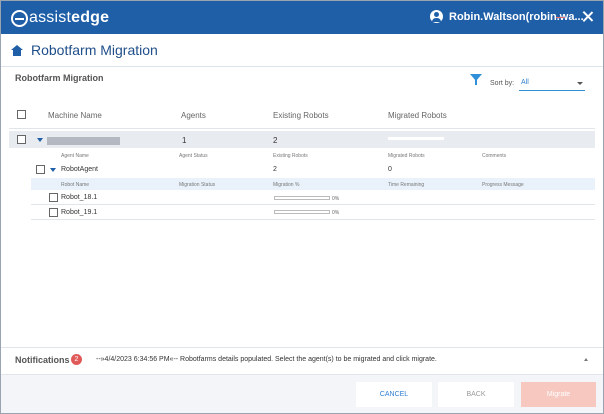  What do you see at coordinates (79, 212) in the screenshot?
I see `robot-name: Robot_19.1` at bounding box center [79, 212].